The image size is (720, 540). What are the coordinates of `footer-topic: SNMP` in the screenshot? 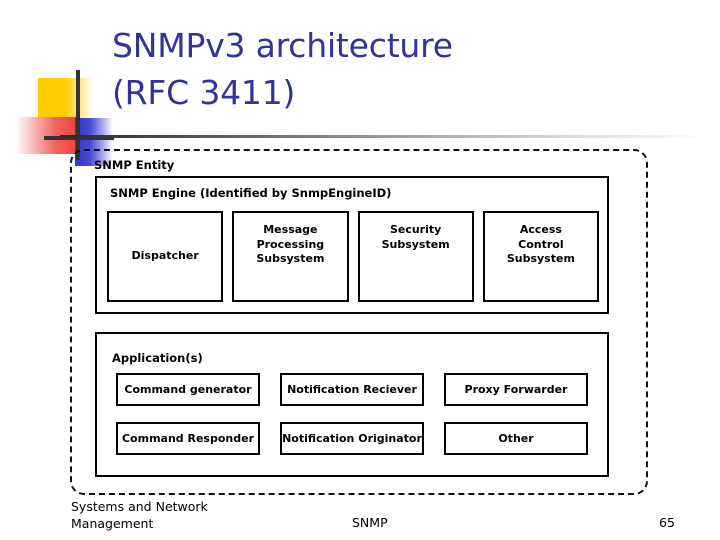 It's located at (370, 522).